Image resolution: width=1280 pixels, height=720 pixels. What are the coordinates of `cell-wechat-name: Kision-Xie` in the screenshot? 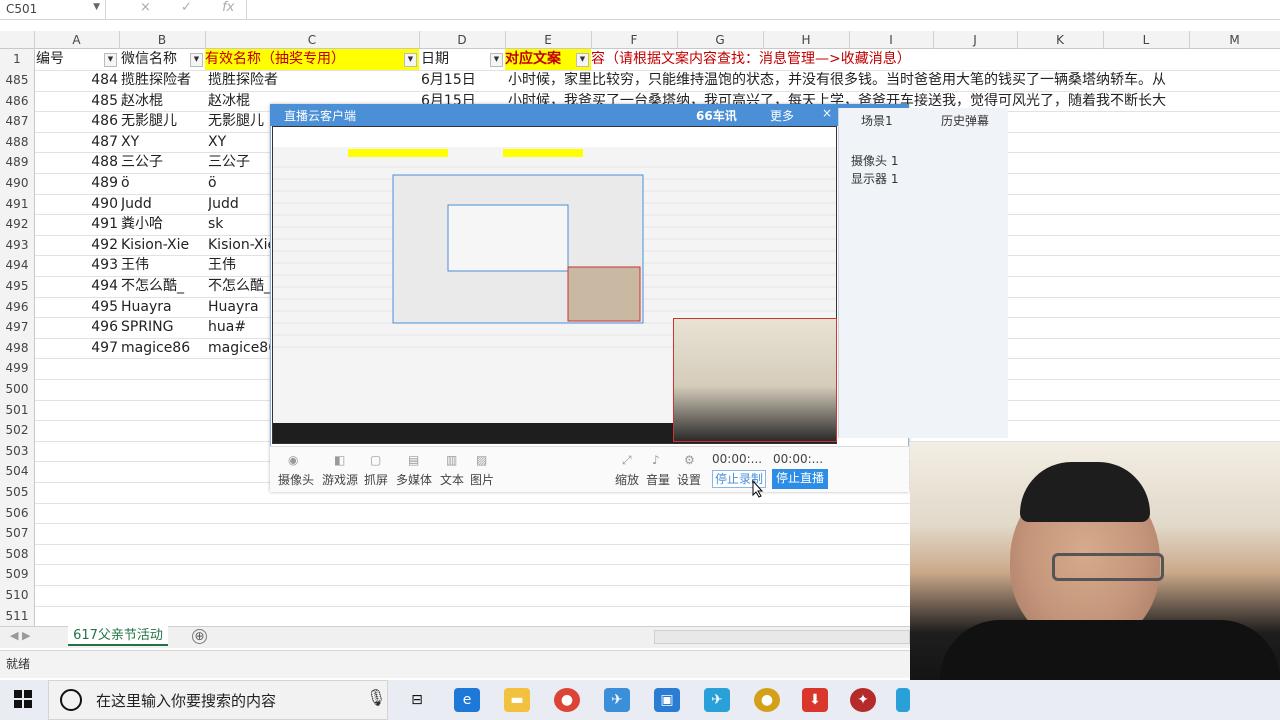 It's located at (163, 245).